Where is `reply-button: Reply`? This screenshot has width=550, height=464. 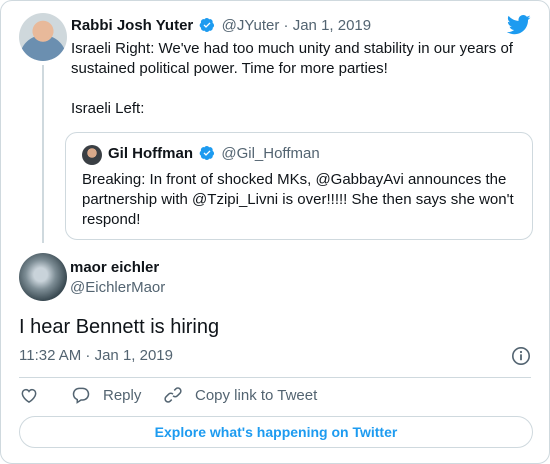 reply-button: Reply is located at coordinates (106, 395).